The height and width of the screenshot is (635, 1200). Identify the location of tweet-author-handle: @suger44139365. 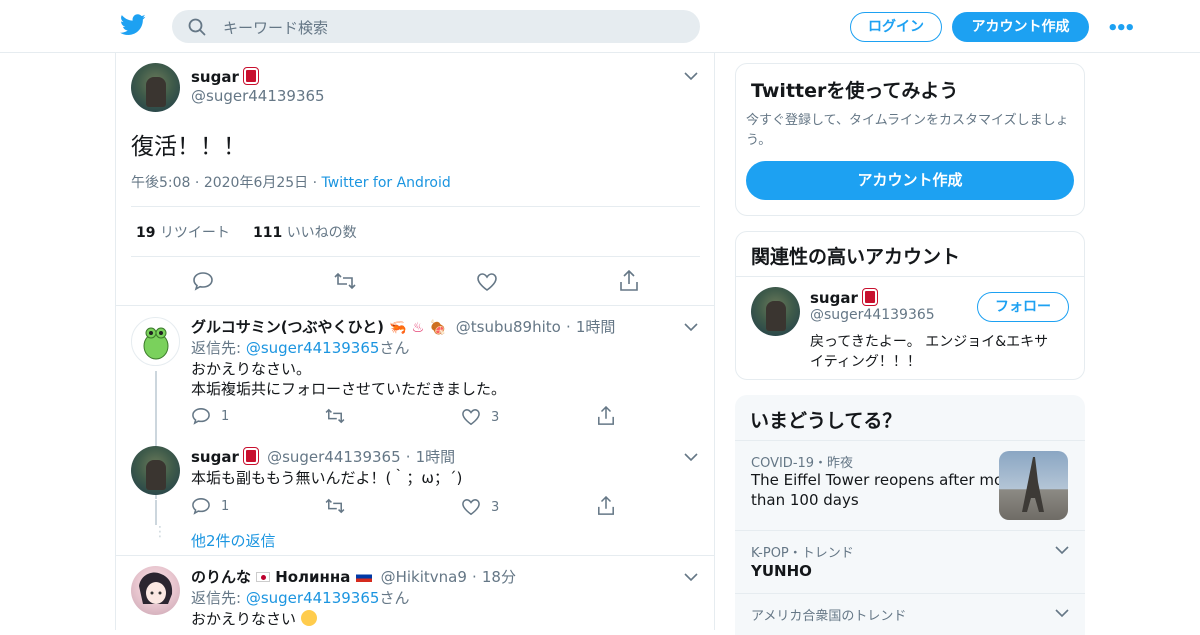
(258, 96).